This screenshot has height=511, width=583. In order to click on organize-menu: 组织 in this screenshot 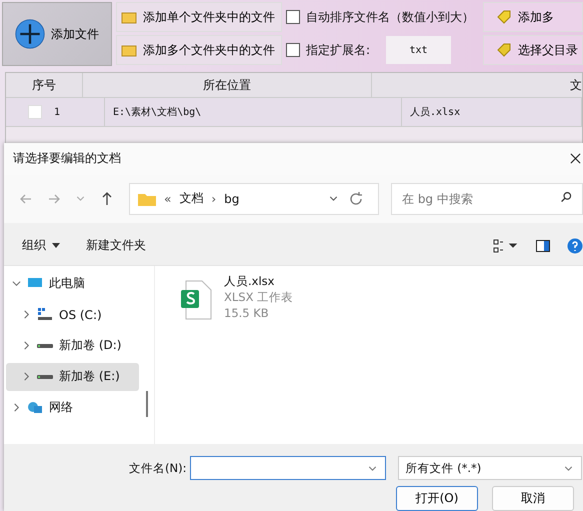, I will do `click(34, 245)`.